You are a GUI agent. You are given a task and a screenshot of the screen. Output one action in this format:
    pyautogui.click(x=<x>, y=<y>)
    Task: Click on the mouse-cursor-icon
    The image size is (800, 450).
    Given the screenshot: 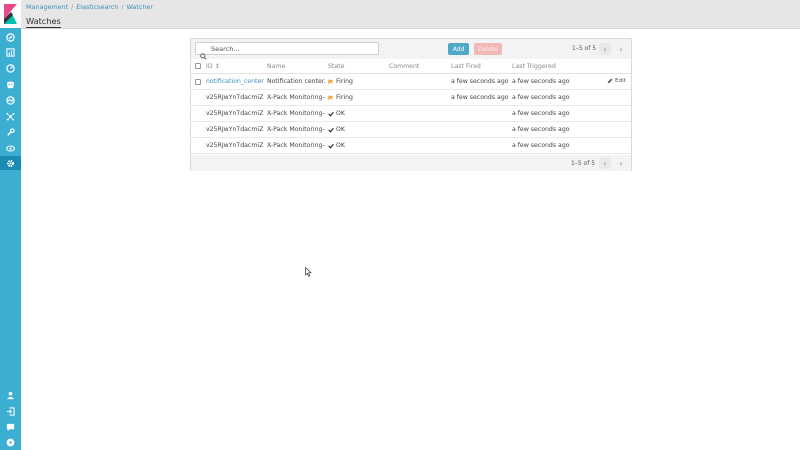 What is the action you would take?
    pyautogui.click(x=308, y=271)
    